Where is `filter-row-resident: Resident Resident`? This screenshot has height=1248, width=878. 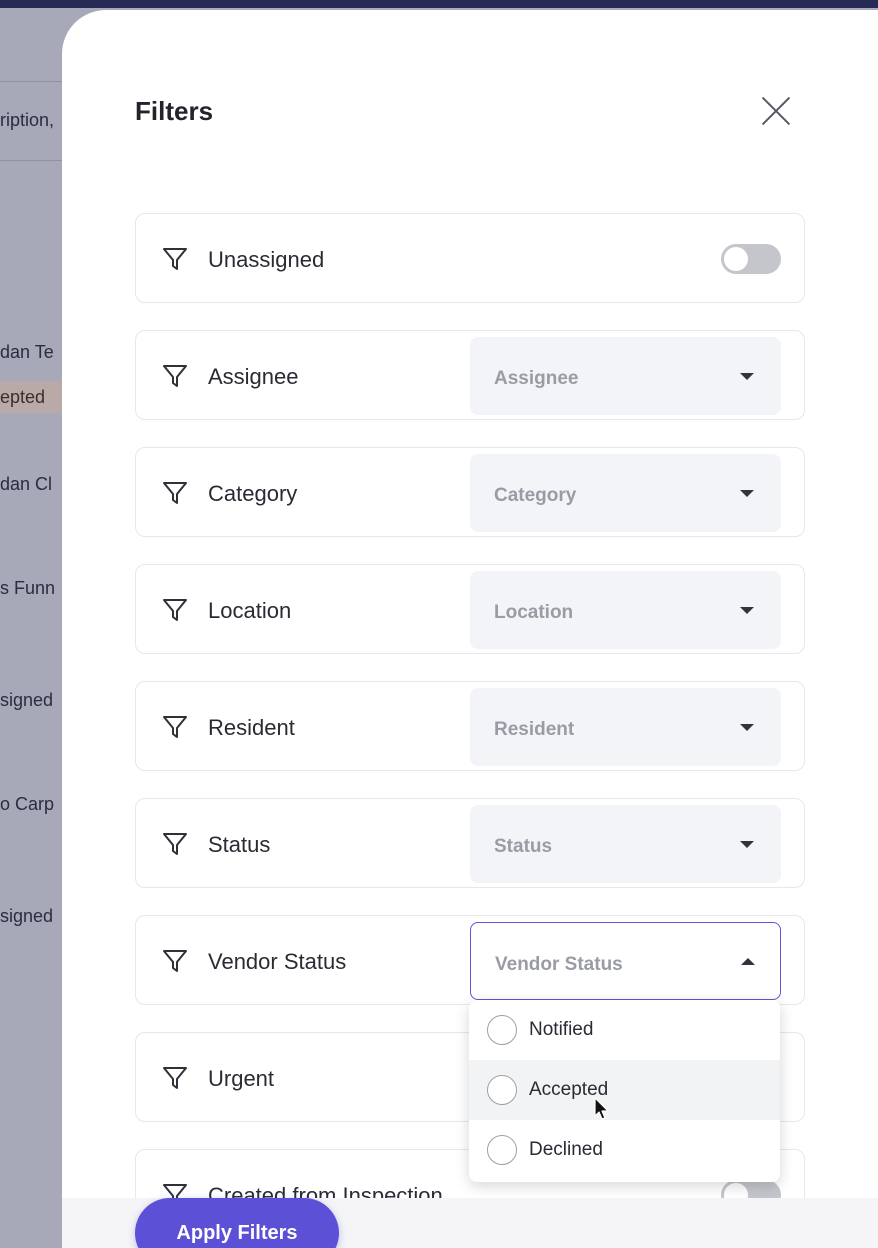 filter-row-resident: Resident Resident is located at coordinates (470, 726).